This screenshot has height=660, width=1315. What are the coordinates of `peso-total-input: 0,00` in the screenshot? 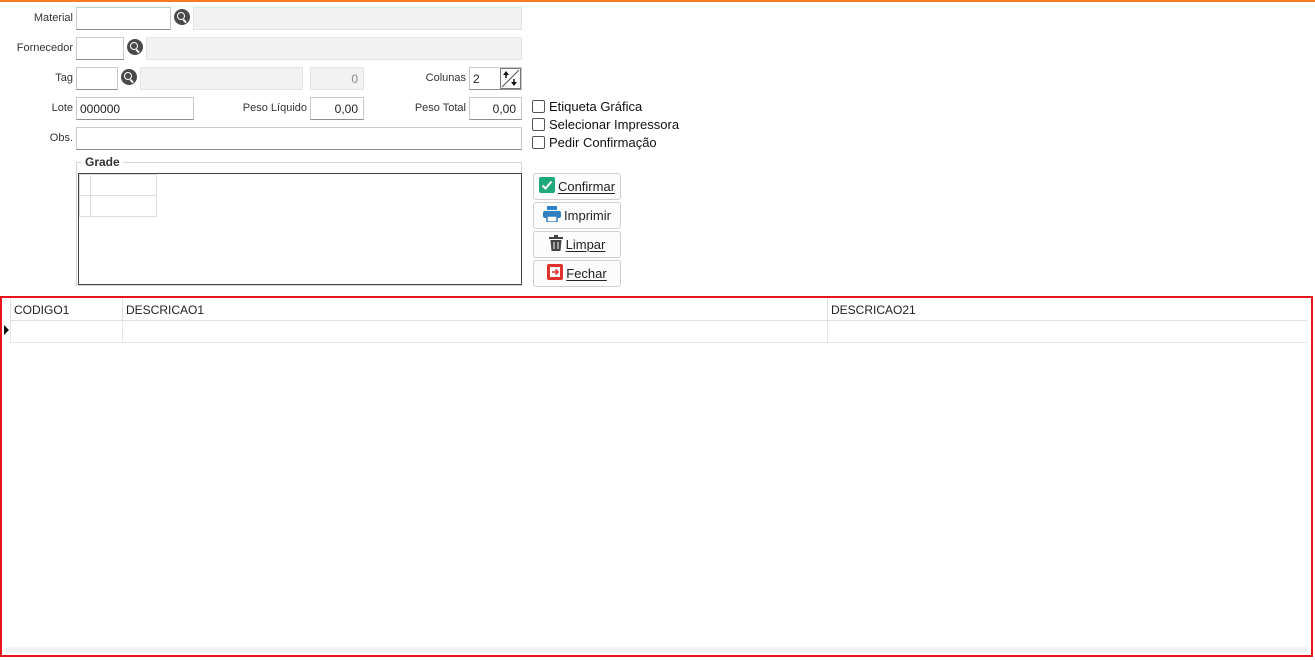 It's located at (495, 108).